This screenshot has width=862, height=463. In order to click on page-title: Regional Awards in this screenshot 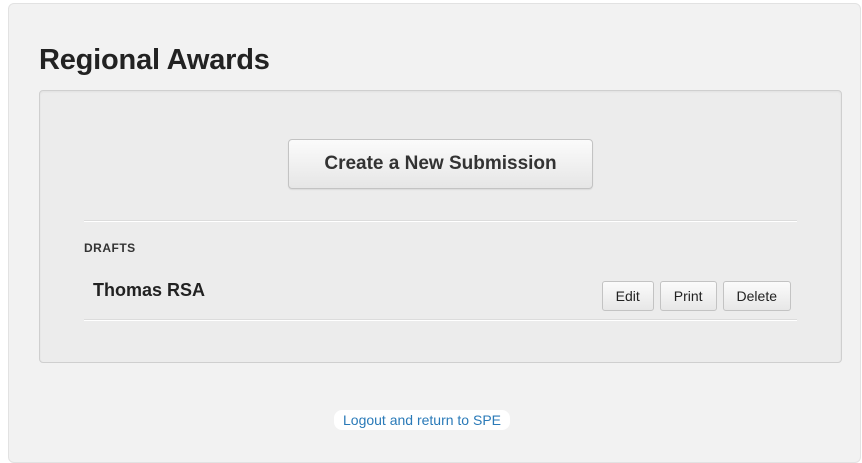, I will do `click(154, 60)`.